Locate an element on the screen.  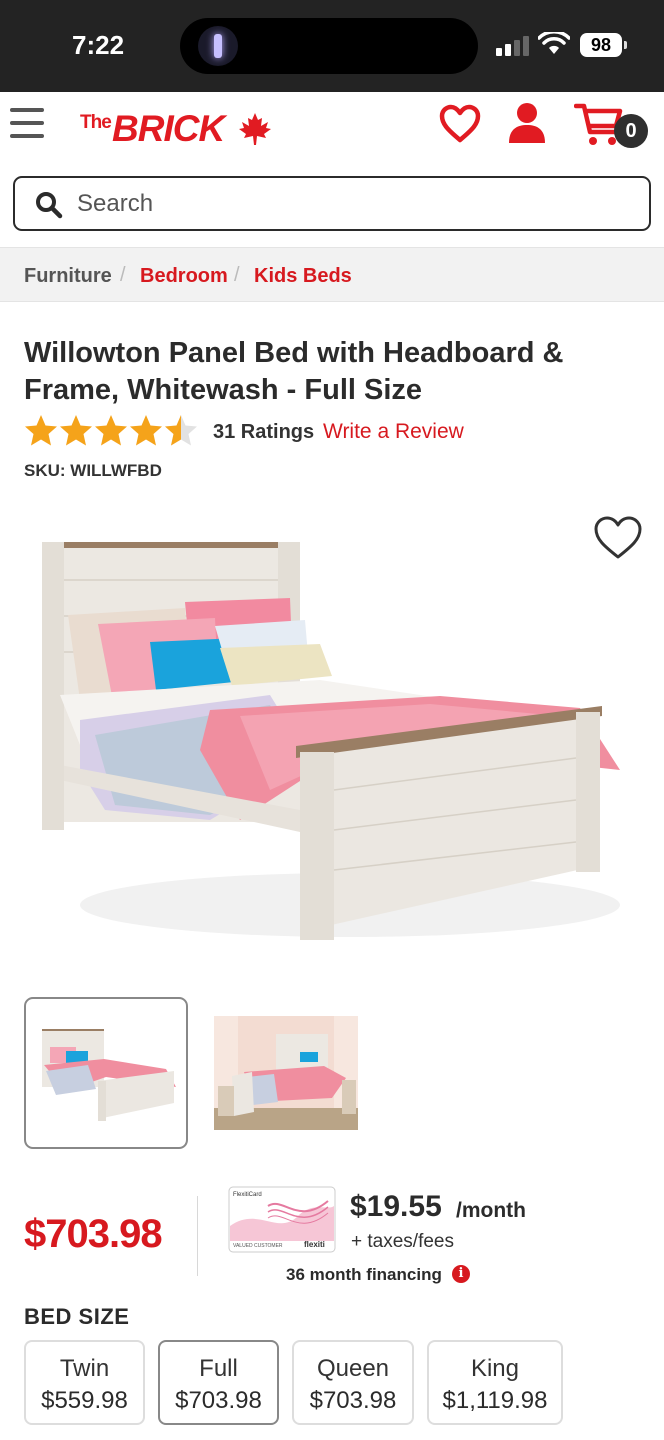
card-holder: VALUED CUSTOMER is located at coordinates (258, 1246).